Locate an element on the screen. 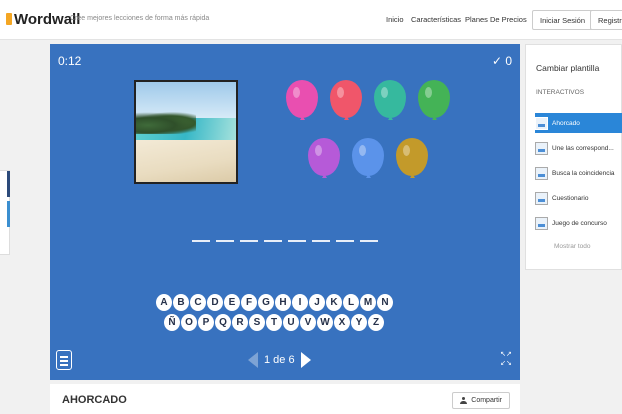 This screenshot has height=414, width=622. register-button: Registra is located at coordinates (606, 20).